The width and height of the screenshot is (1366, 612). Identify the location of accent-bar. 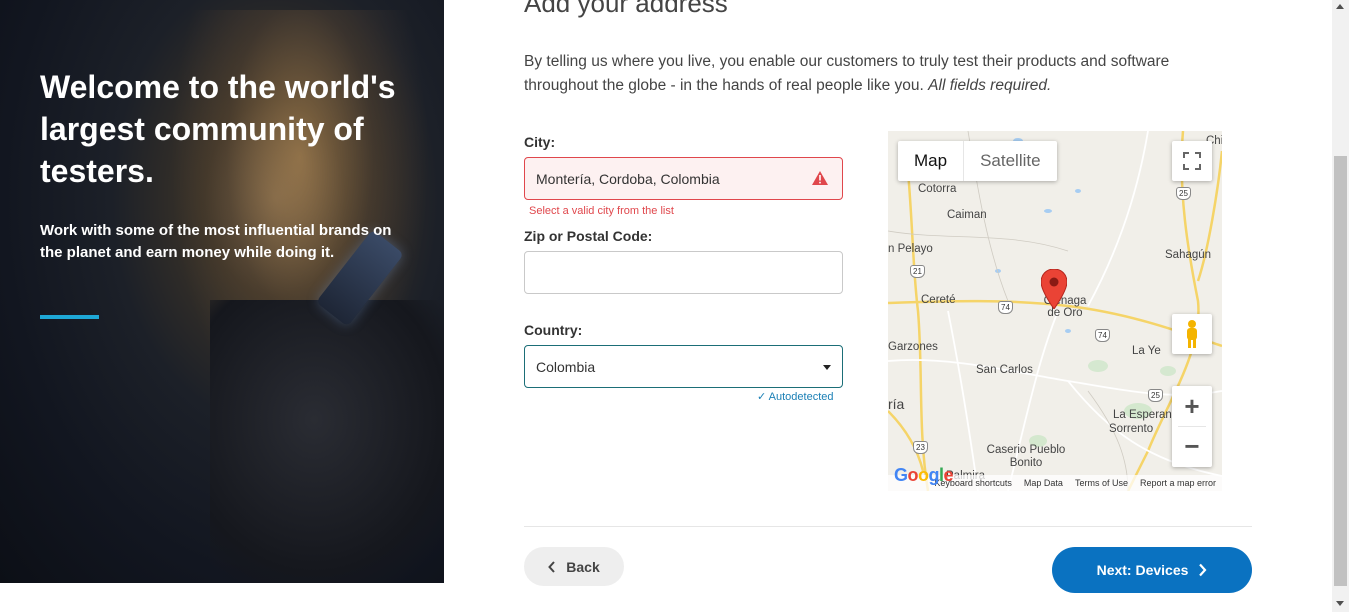
(69, 317).